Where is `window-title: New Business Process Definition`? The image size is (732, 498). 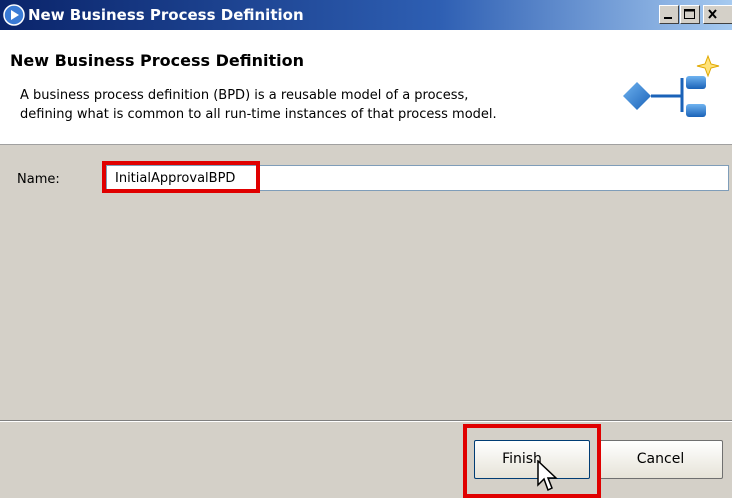
window-title: New Business Process Definition is located at coordinates (166, 15).